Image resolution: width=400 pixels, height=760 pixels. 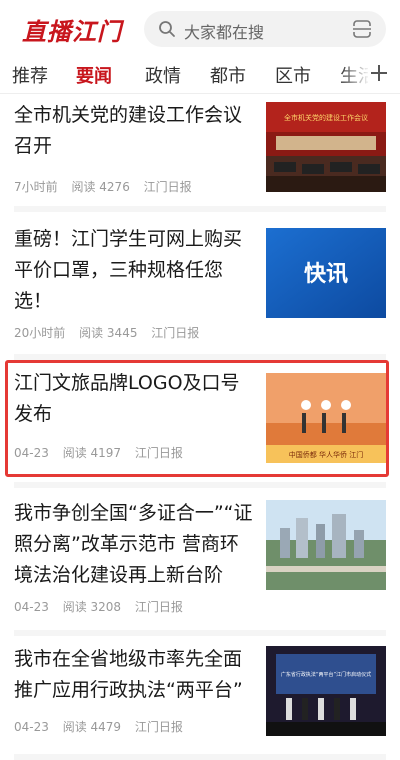 What do you see at coordinates (224, 32) in the screenshot?
I see `search-placeholder: 大家都在搜` at bounding box center [224, 32].